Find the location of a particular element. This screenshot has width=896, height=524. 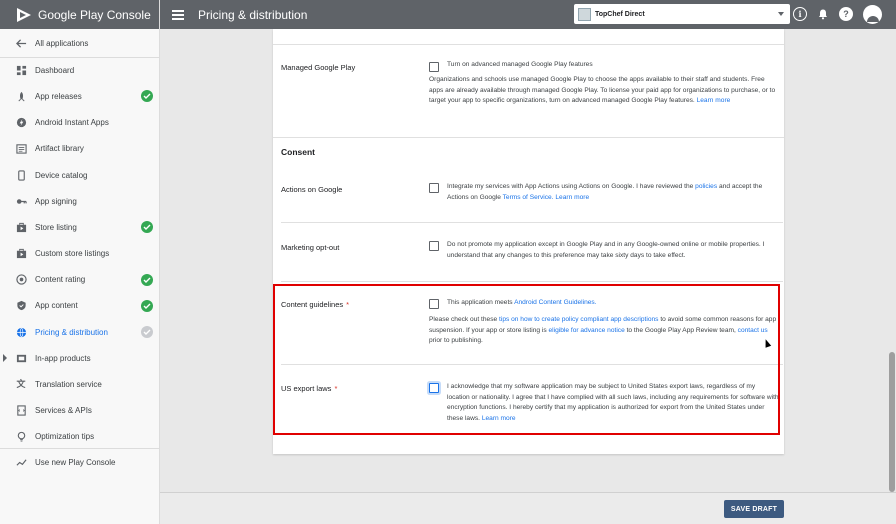

dashboard-icon is located at coordinates (21, 70).